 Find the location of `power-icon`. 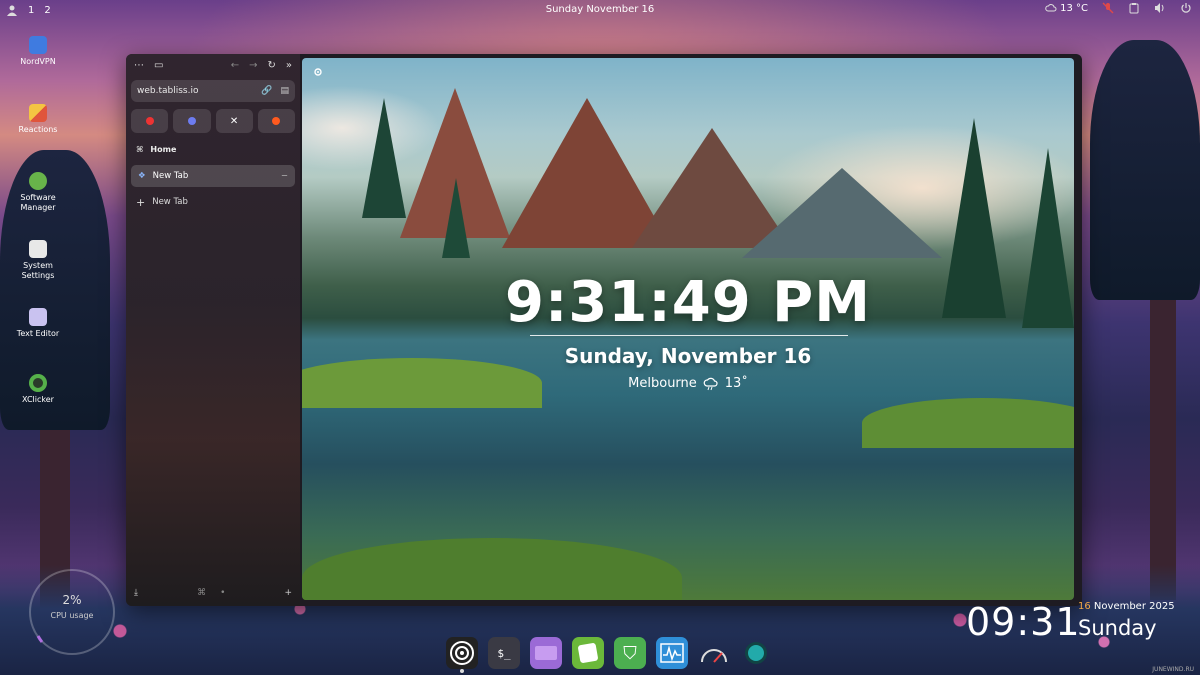

power-icon is located at coordinates (1186, 8).